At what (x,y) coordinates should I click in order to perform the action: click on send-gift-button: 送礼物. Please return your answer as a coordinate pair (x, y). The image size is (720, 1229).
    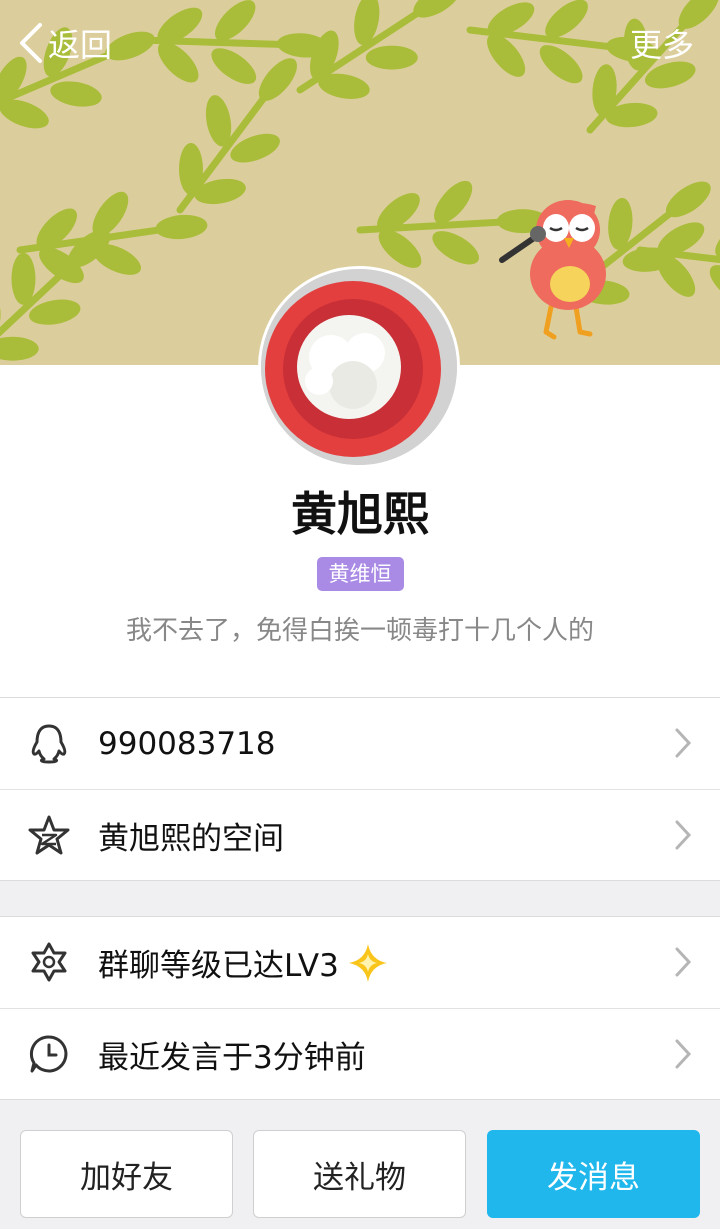
    Looking at the image, I should click on (359, 1174).